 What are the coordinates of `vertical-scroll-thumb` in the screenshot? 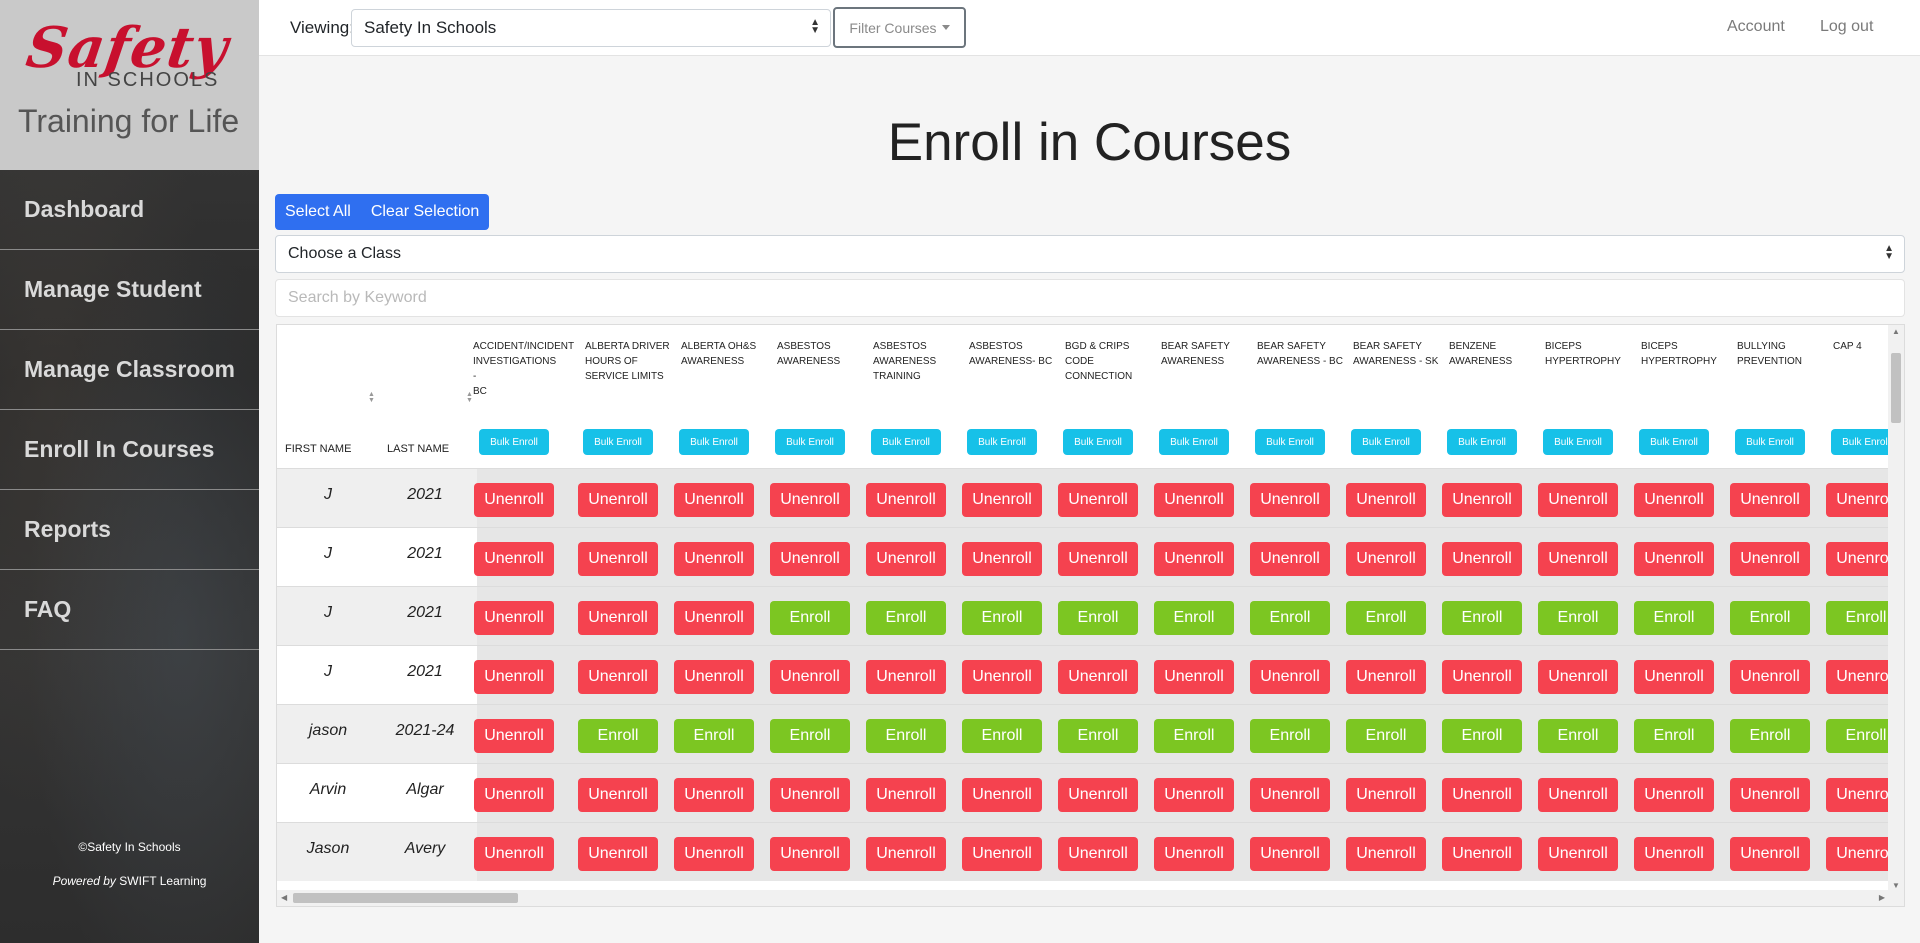 It's located at (1896, 388).